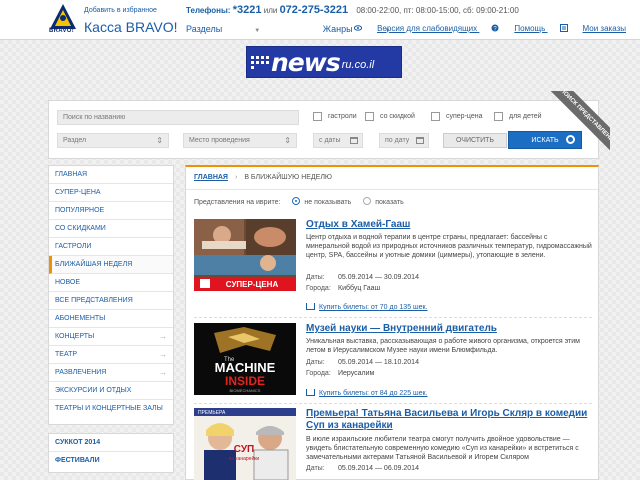 The height and width of the screenshot is (480, 640). What do you see at coordinates (518, 116) in the screenshot?
I see `checkbox-kids: для детей` at bounding box center [518, 116].